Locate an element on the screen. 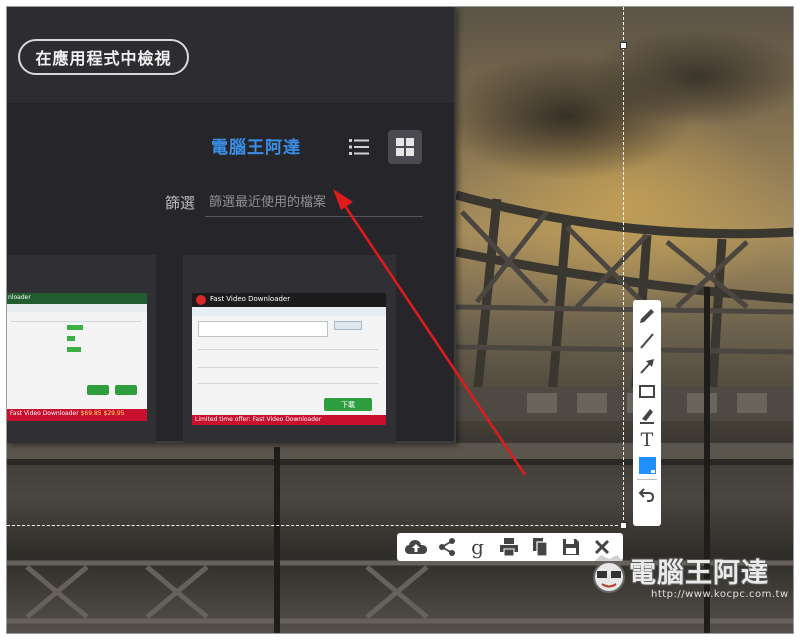 The width and height of the screenshot is (800, 640). toolbar-divider is located at coordinates (647, 479).